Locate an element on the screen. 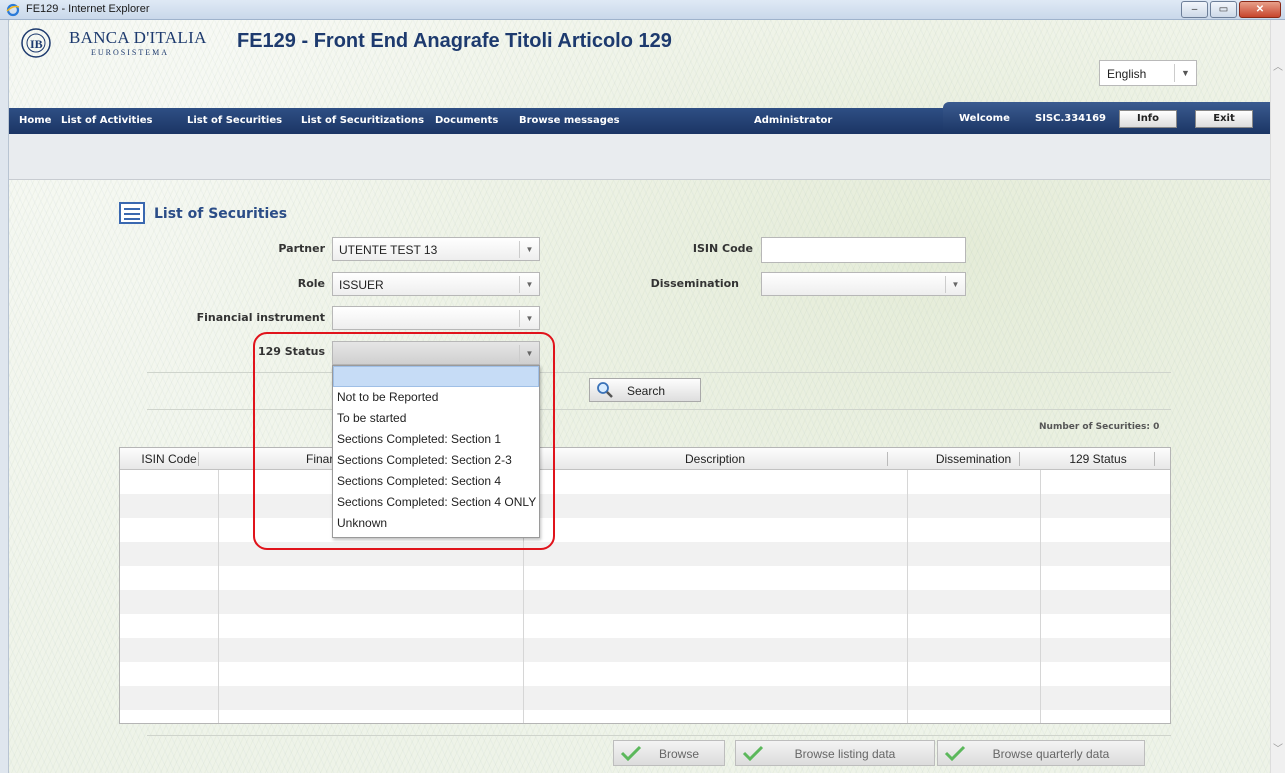  partner-label: Partner is located at coordinates (301, 248).